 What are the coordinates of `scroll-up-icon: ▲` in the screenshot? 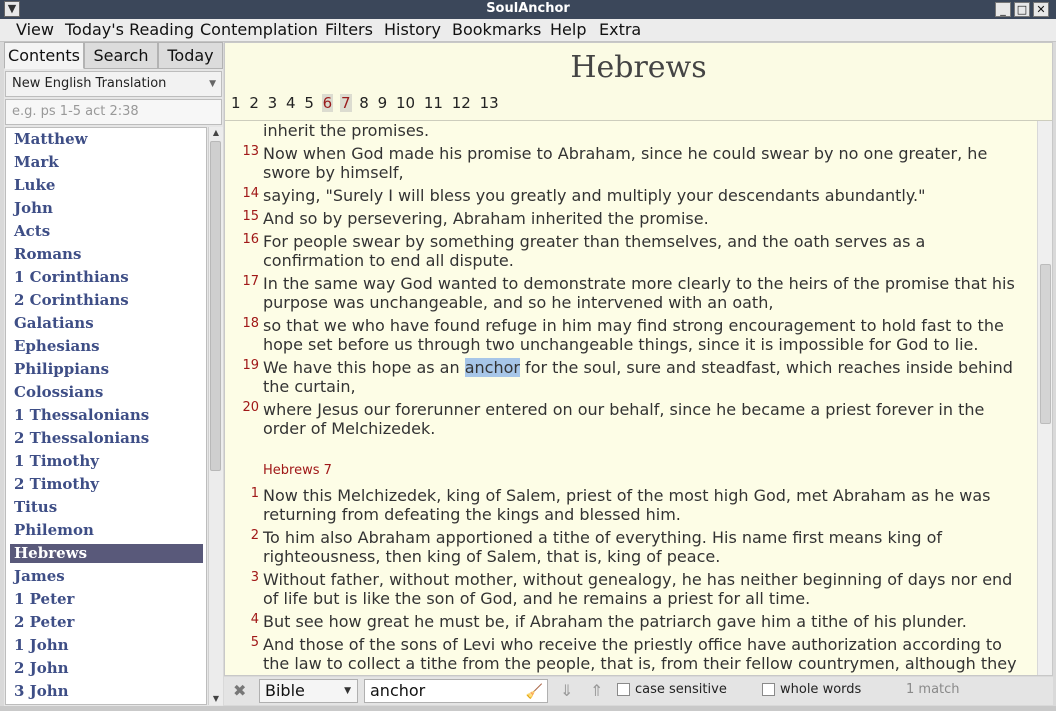 It's located at (216, 133).